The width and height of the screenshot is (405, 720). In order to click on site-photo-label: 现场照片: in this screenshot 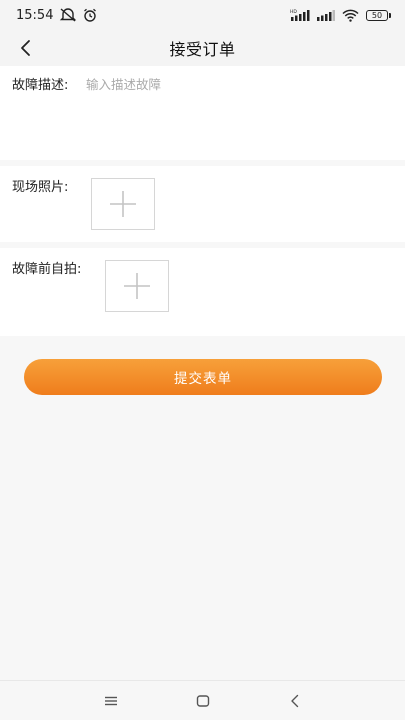, I will do `click(40, 187)`.